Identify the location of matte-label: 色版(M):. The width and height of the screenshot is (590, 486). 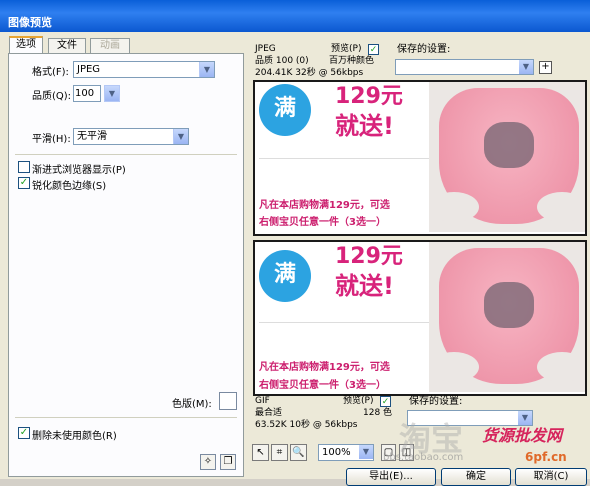
(192, 404).